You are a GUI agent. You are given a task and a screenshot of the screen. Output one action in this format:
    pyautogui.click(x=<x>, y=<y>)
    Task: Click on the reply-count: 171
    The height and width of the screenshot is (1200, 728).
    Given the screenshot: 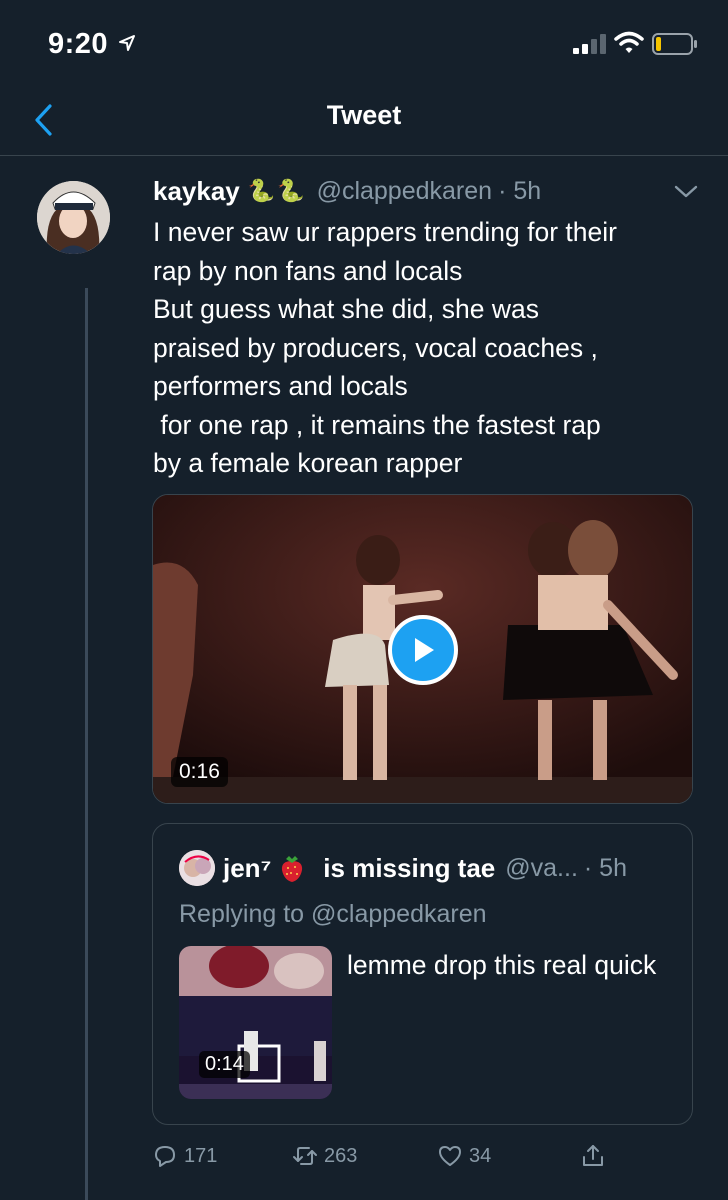 What is the action you would take?
    pyautogui.click(x=201, y=1155)
    